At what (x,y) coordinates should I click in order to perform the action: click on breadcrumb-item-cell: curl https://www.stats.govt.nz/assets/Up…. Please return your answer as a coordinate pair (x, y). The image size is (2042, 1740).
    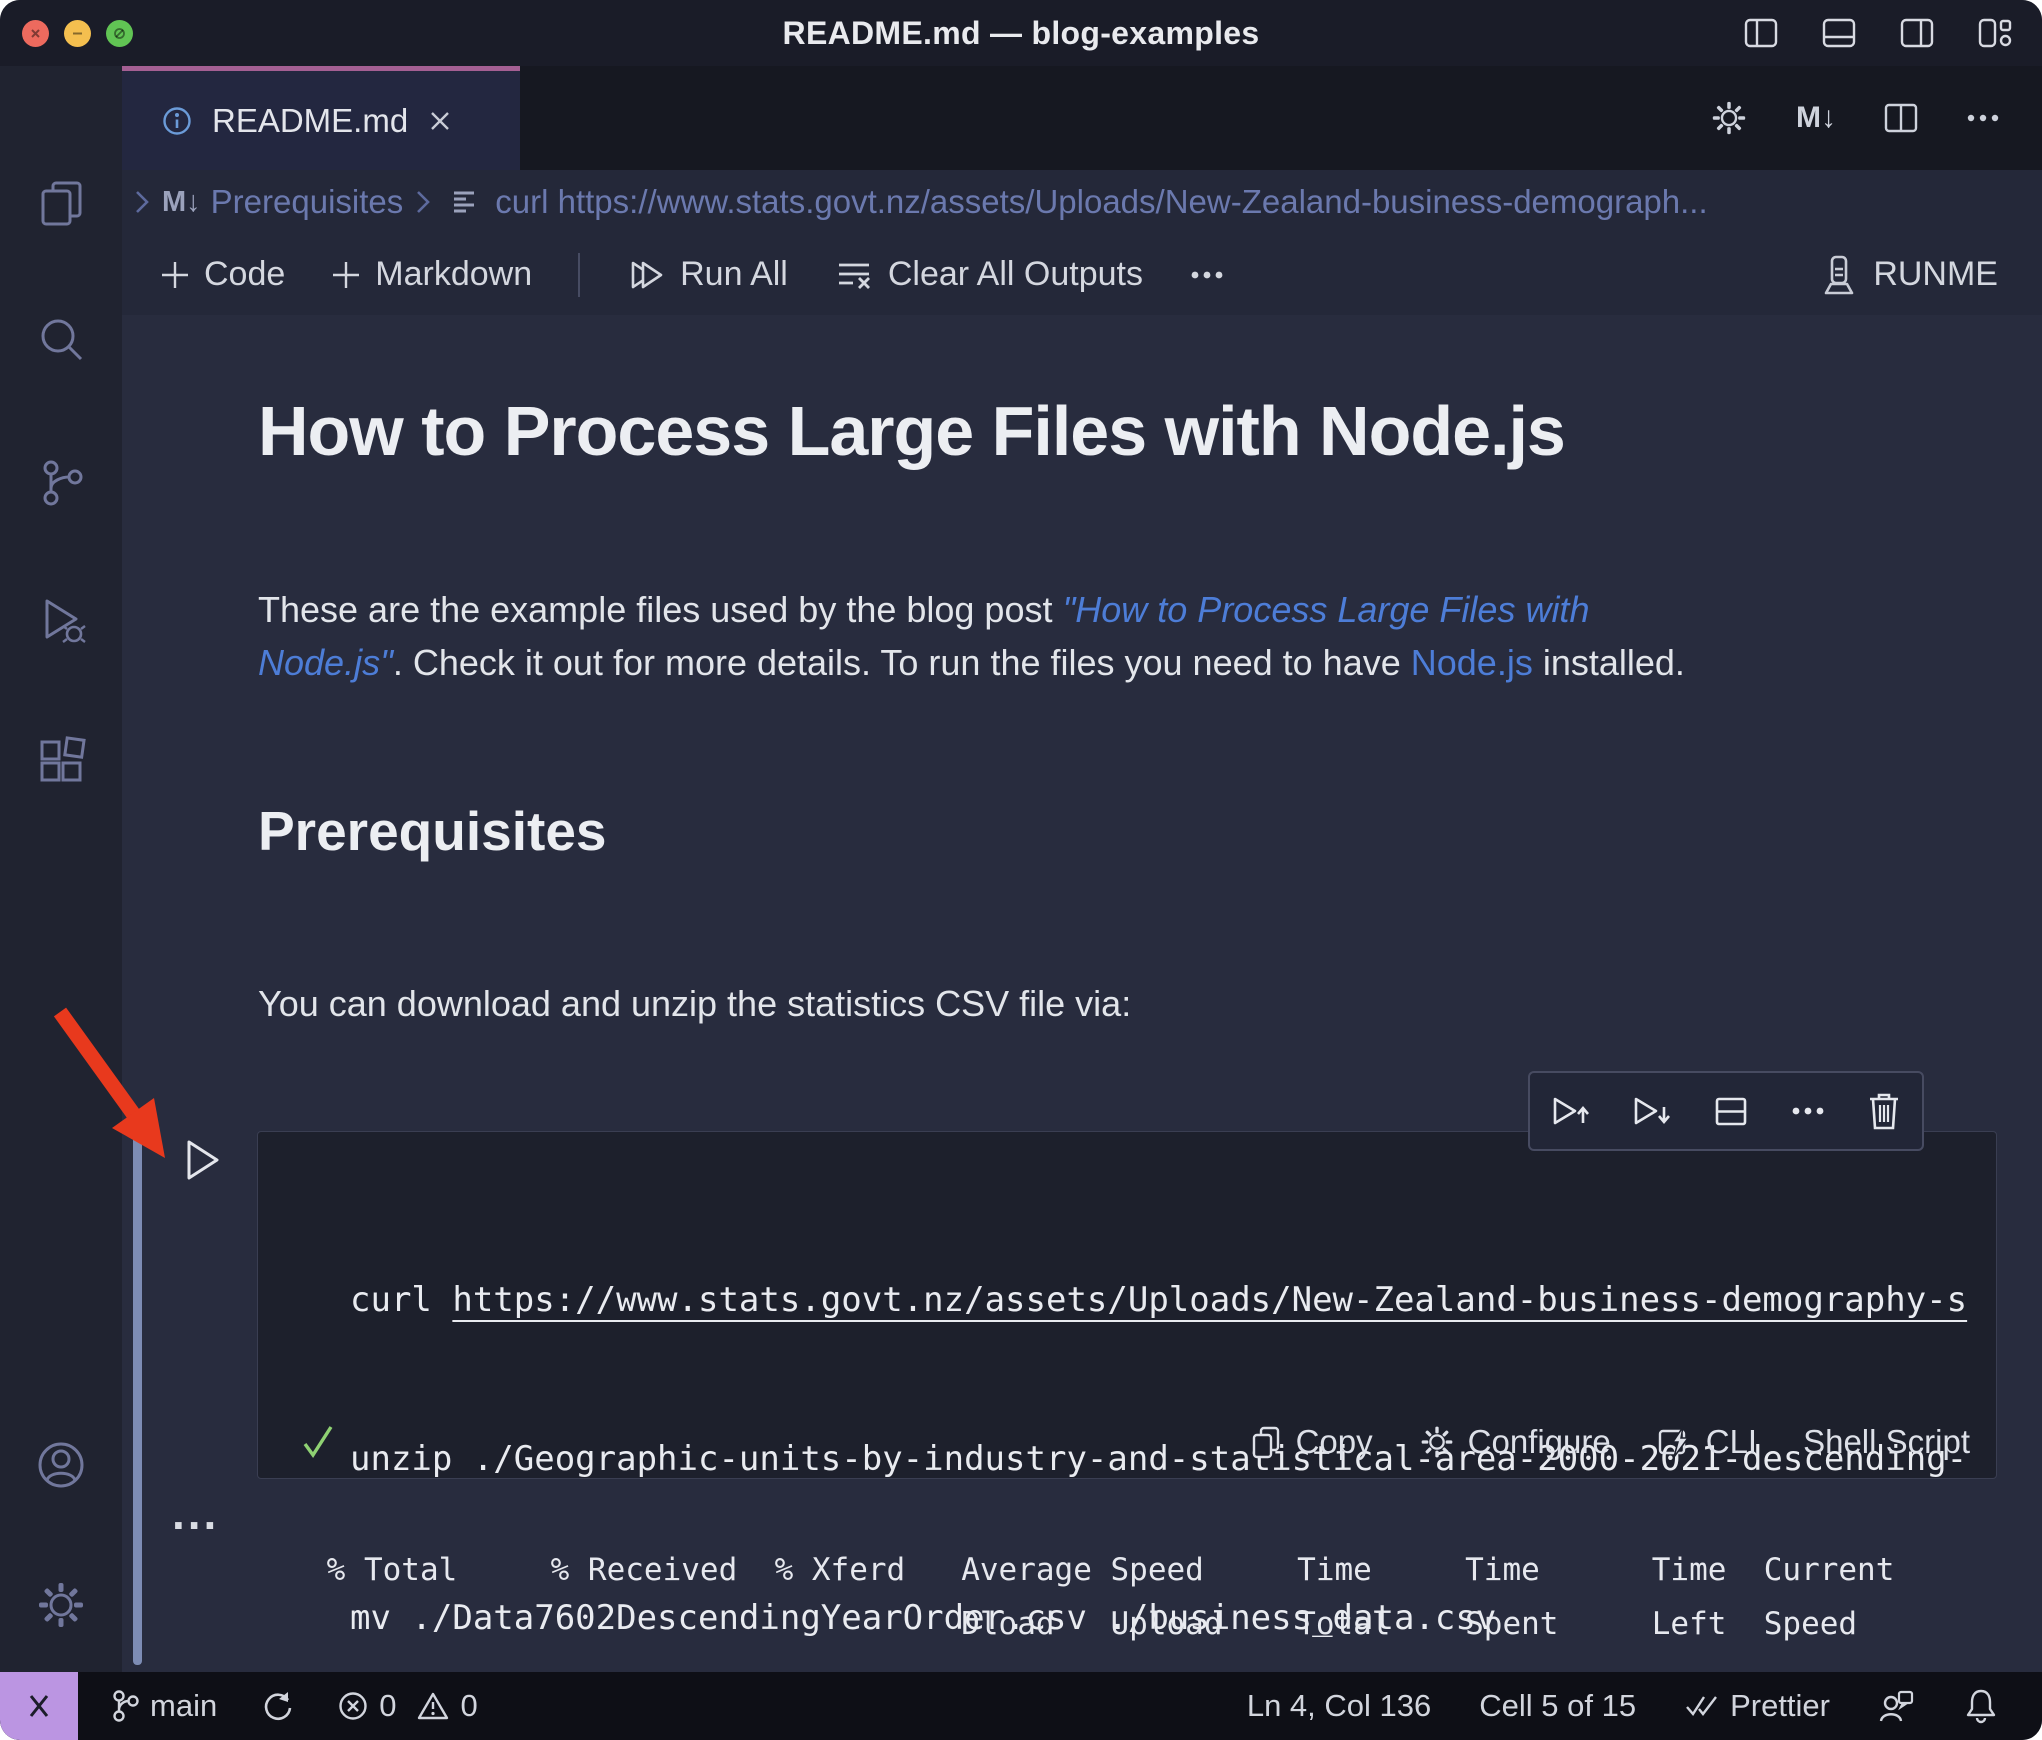
    Looking at the image, I should click on (1101, 202).